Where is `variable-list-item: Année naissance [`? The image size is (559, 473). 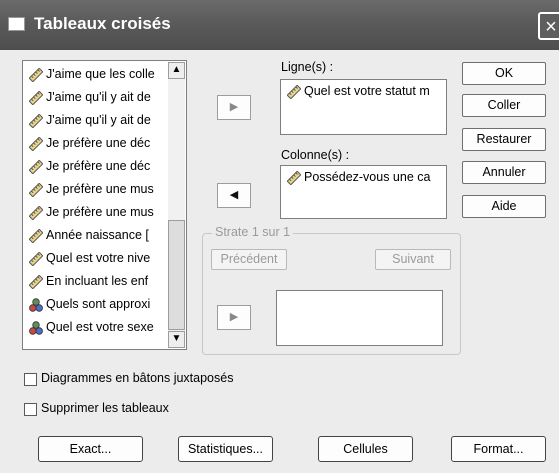
variable-list-item: Année naissance [ is located at coordinates (99, 235).